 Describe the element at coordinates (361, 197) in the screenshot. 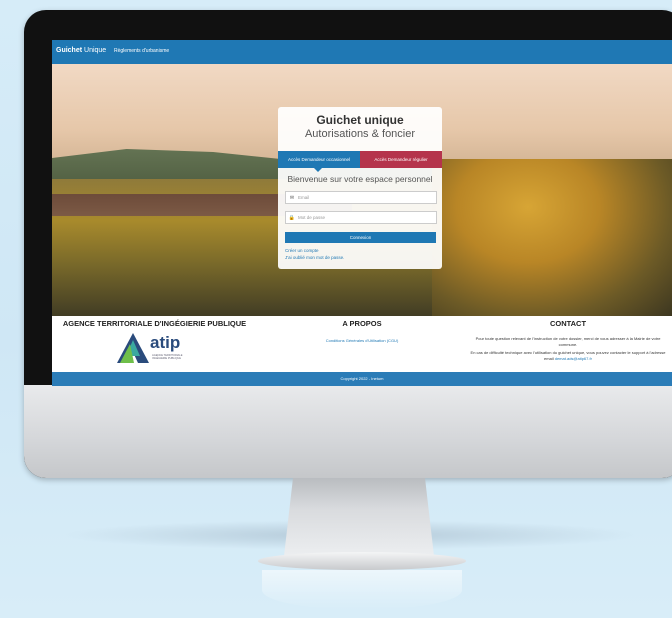

I see `email-field: ✉ Email` at that location.